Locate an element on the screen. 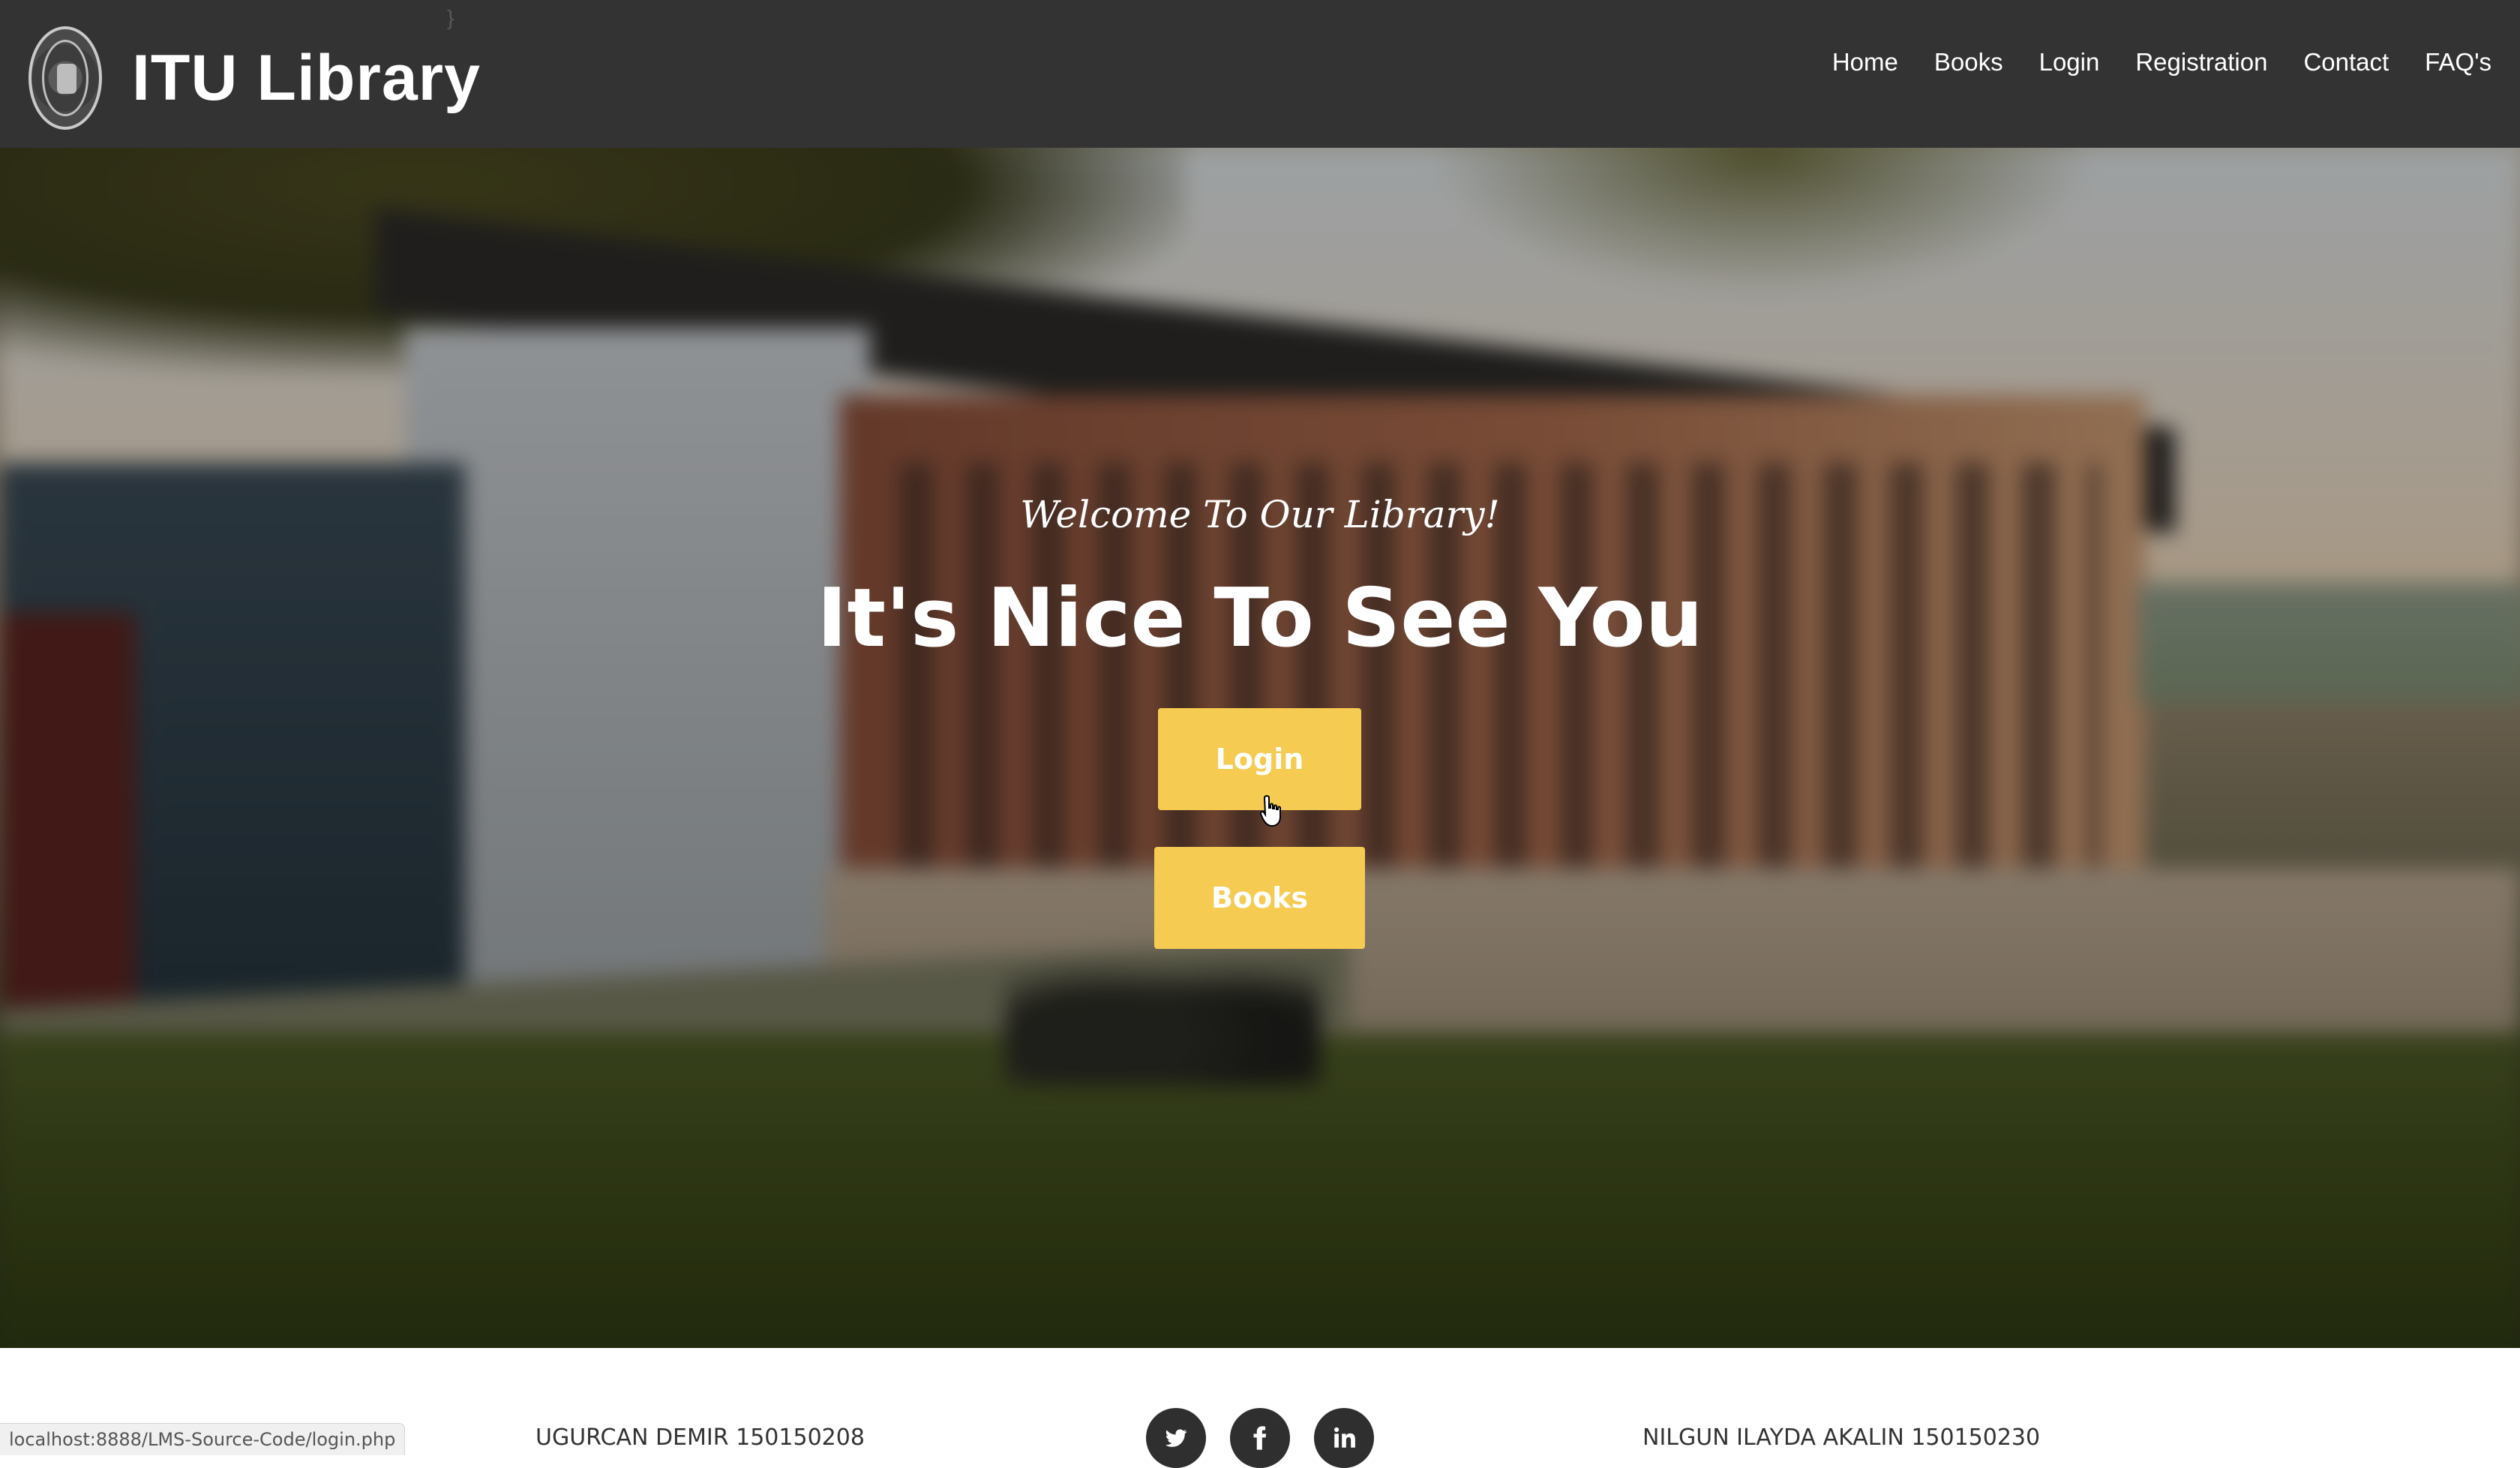  itu-seal-logo is located at coordinates (65, 78).